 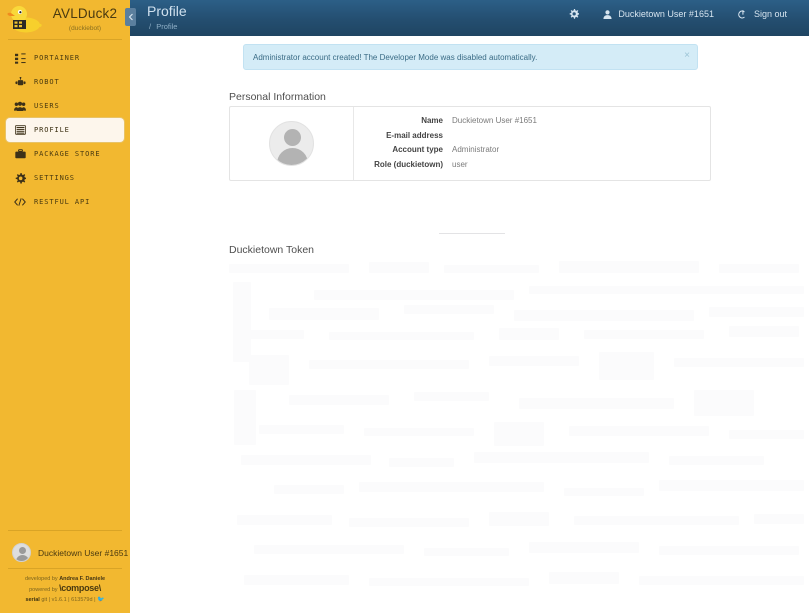 I want to click on brand: AVLDuck2 (duckiebot), so click(x=65, y=18).